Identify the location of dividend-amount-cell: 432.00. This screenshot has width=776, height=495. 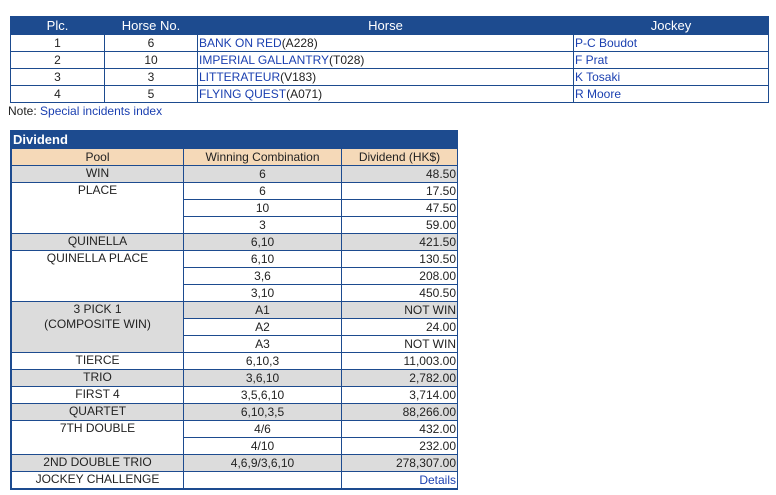
(399, 429).